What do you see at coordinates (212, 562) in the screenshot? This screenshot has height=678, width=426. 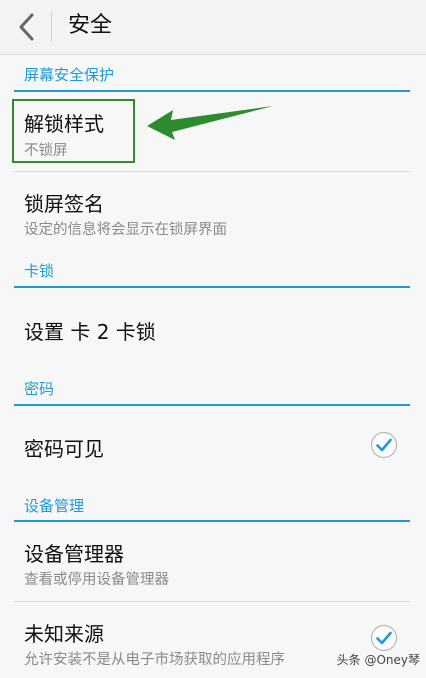 I see `setting-item-device-admin: 设备管理器 查看或停用设备管理器` at bounding box center [212, 562].